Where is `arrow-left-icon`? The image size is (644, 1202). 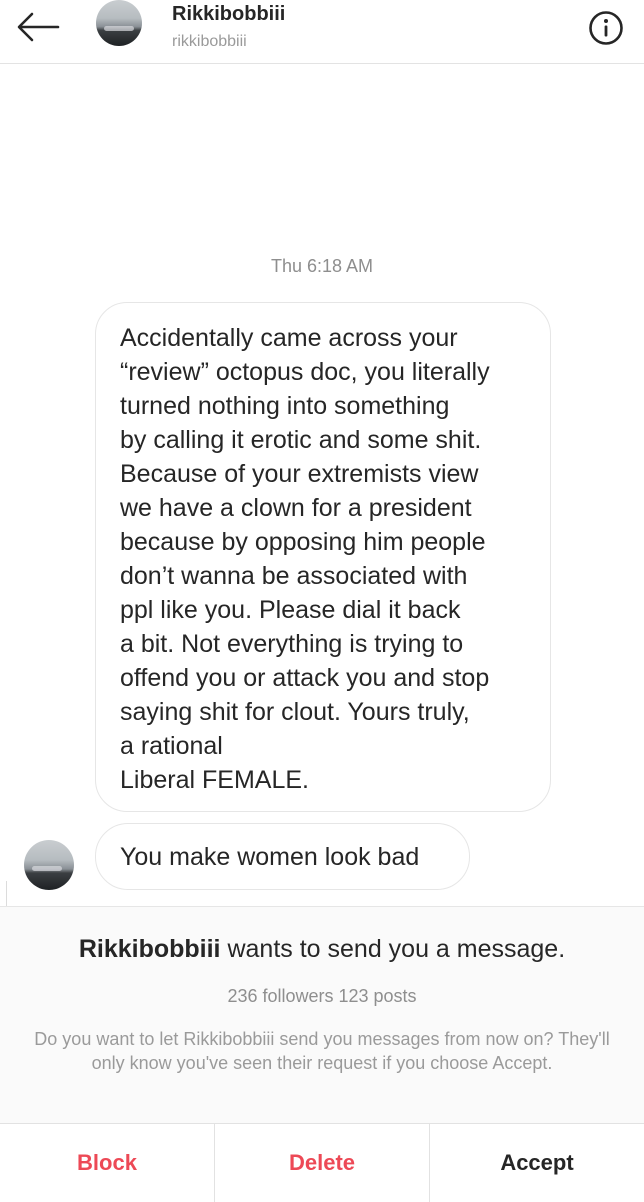 arrow-left-icon is located at coordinates (38, 27).